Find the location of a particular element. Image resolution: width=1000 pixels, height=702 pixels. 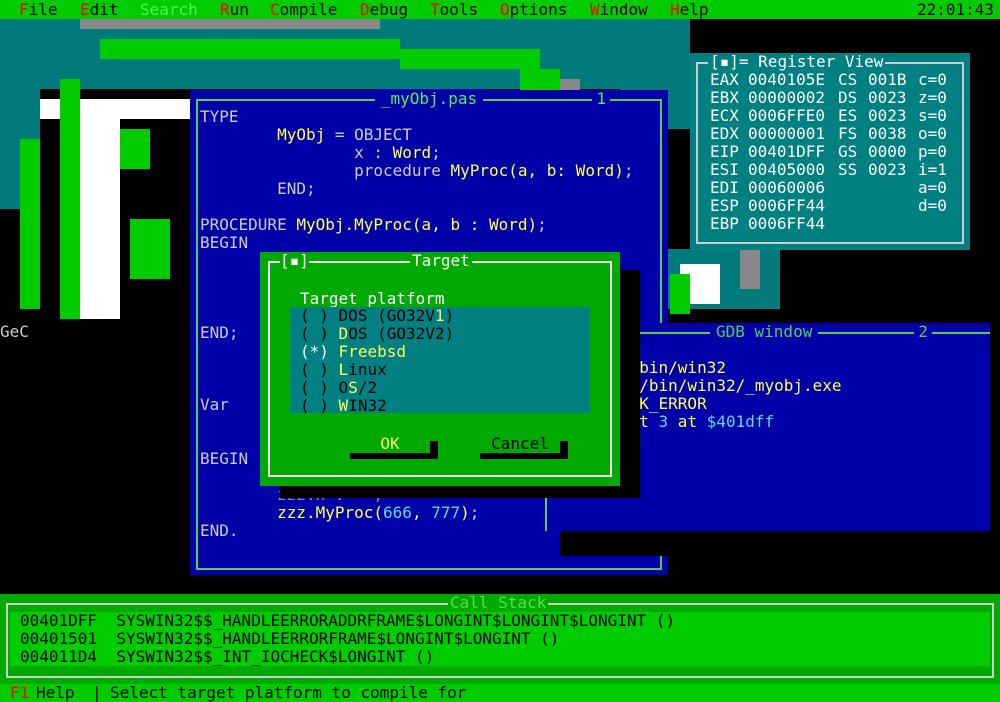

menu-compile: Compile is located at coordinates (303, 9).